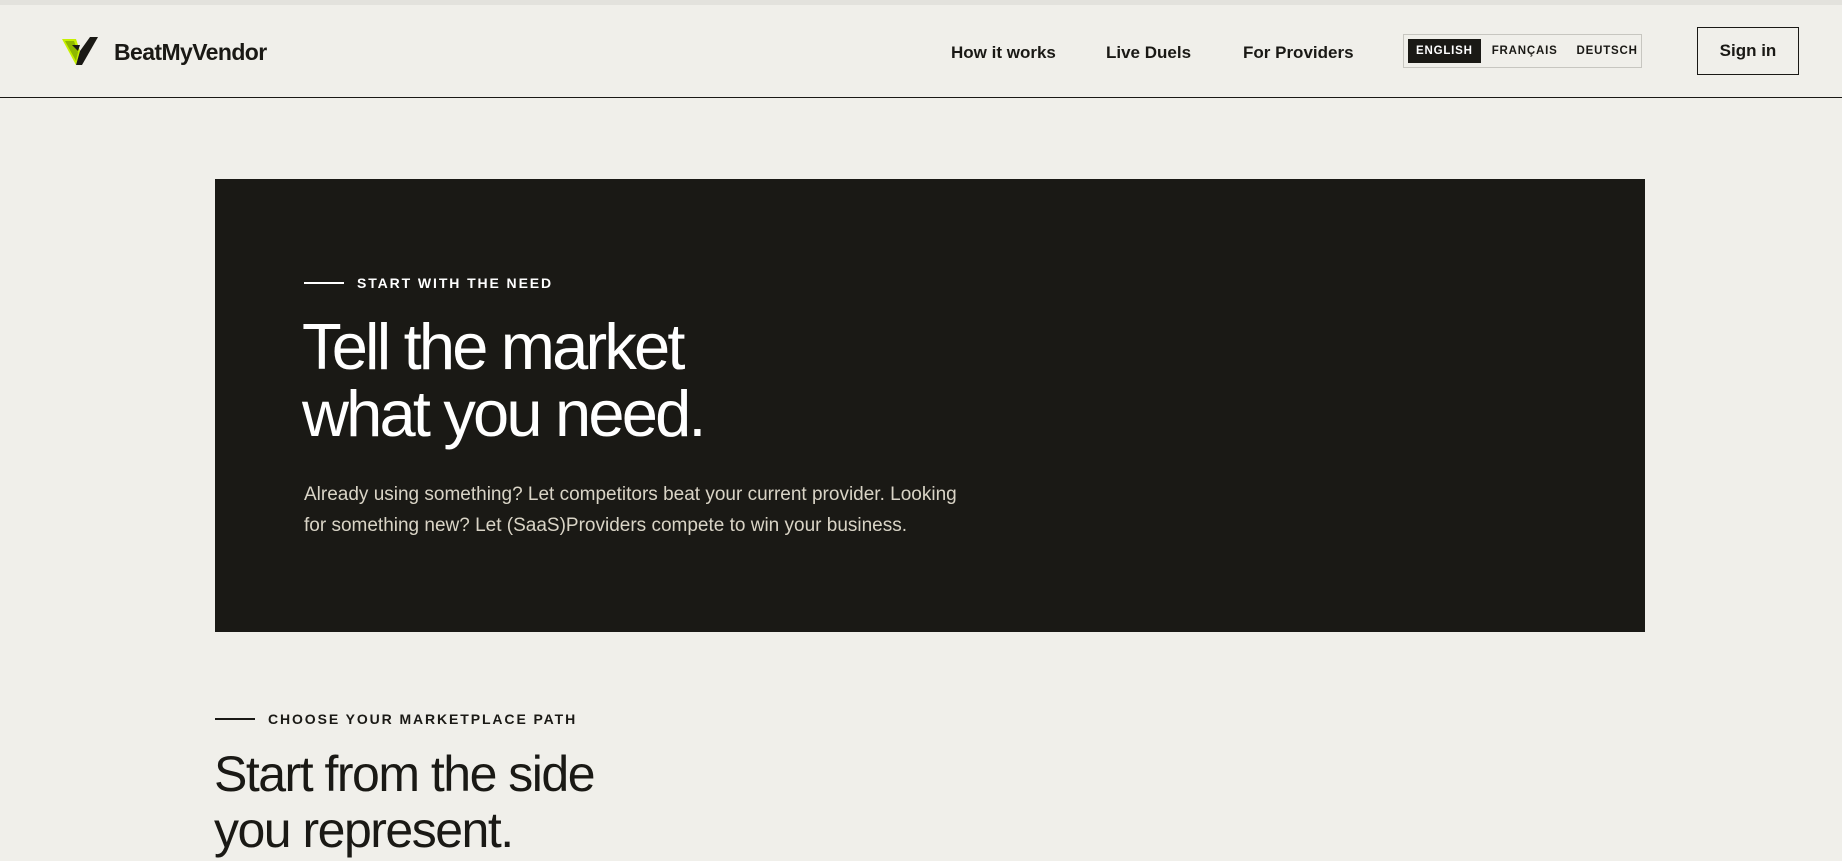 This screenshot has width=1842, height=861. I want to click on nav-for-providers: For Providers, so click(1298, 53).